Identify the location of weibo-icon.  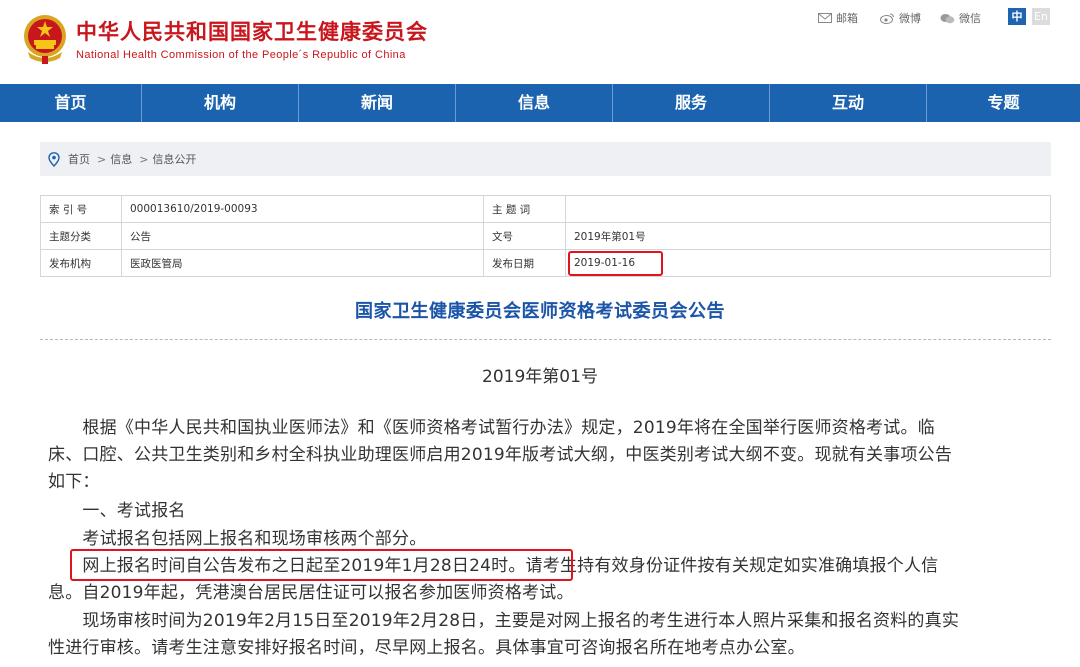
(887, 18).